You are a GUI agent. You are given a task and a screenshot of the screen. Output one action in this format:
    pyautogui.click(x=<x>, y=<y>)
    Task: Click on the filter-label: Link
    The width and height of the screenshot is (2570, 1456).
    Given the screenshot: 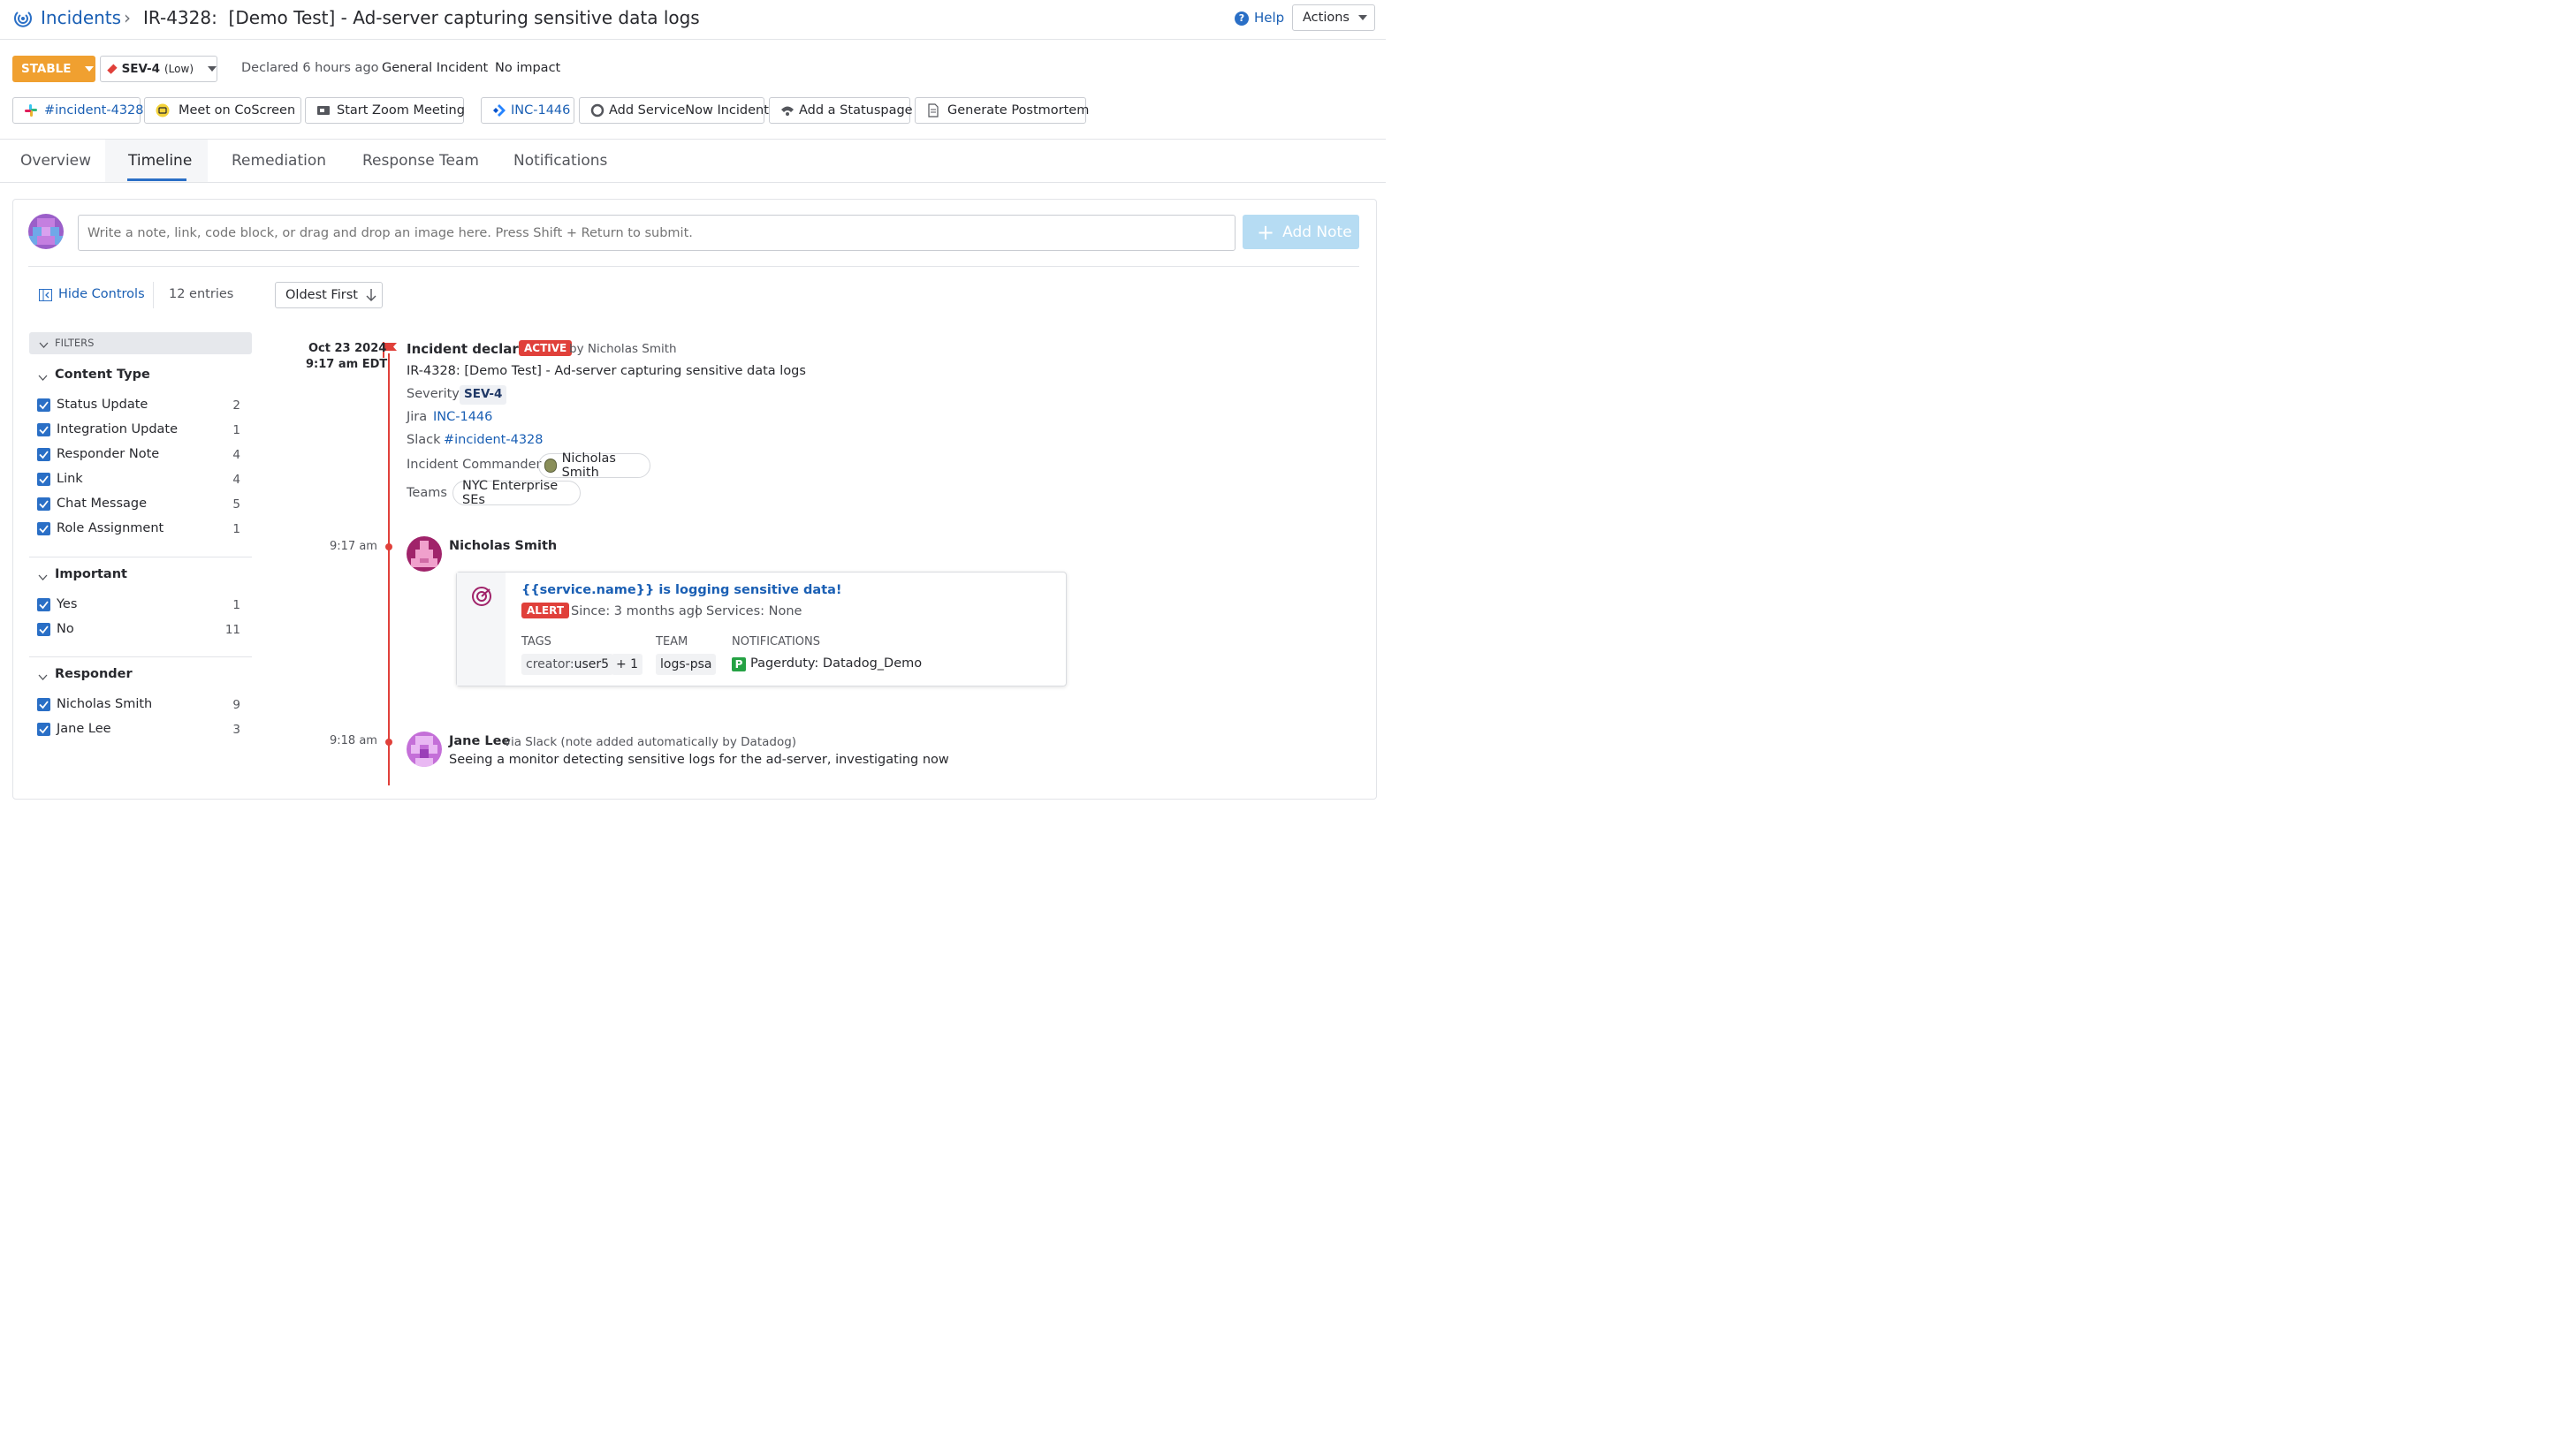 What is the action you would take?
    pyautogui.click(x=70, y=479)
    